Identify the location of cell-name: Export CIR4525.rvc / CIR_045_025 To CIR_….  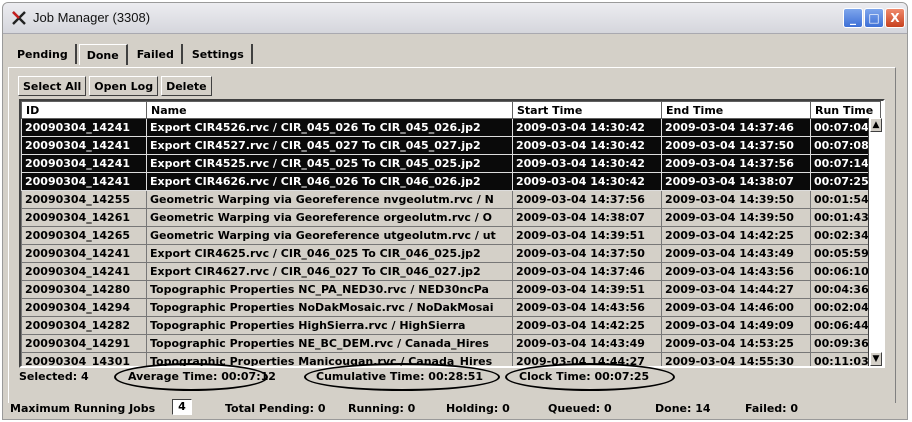
(329, 163).